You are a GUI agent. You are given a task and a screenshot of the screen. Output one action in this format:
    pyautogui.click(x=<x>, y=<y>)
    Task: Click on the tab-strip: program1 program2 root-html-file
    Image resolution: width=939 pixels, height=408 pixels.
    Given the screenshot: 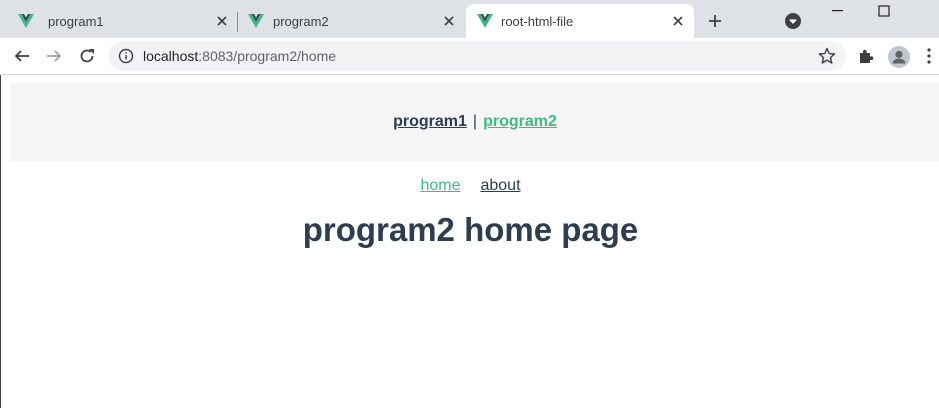 What is the action you would take?
    pyautogui.click(x=469, y=19)
    